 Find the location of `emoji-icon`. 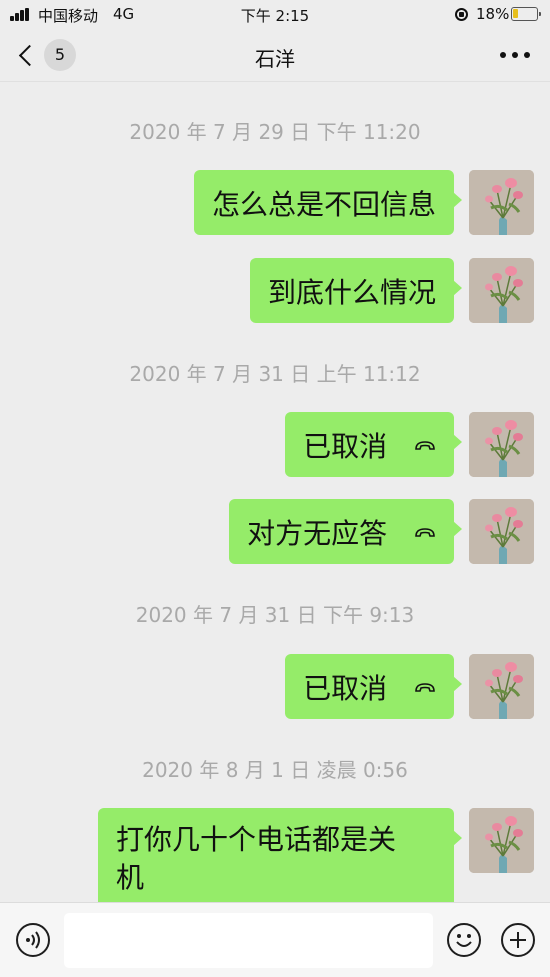

emoji-icon is located at coordinates (464, 940).